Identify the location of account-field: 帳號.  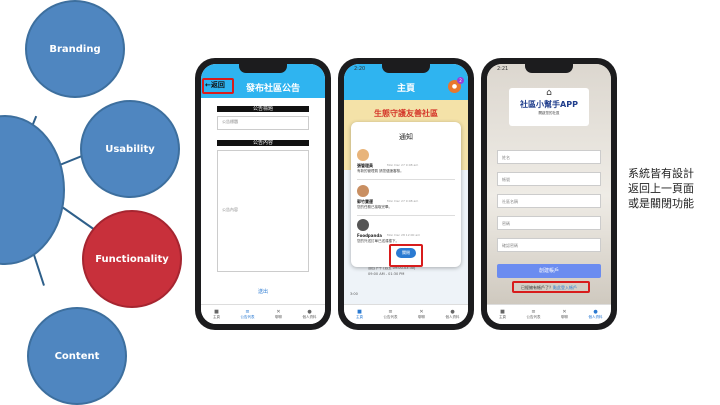
(549, 179).